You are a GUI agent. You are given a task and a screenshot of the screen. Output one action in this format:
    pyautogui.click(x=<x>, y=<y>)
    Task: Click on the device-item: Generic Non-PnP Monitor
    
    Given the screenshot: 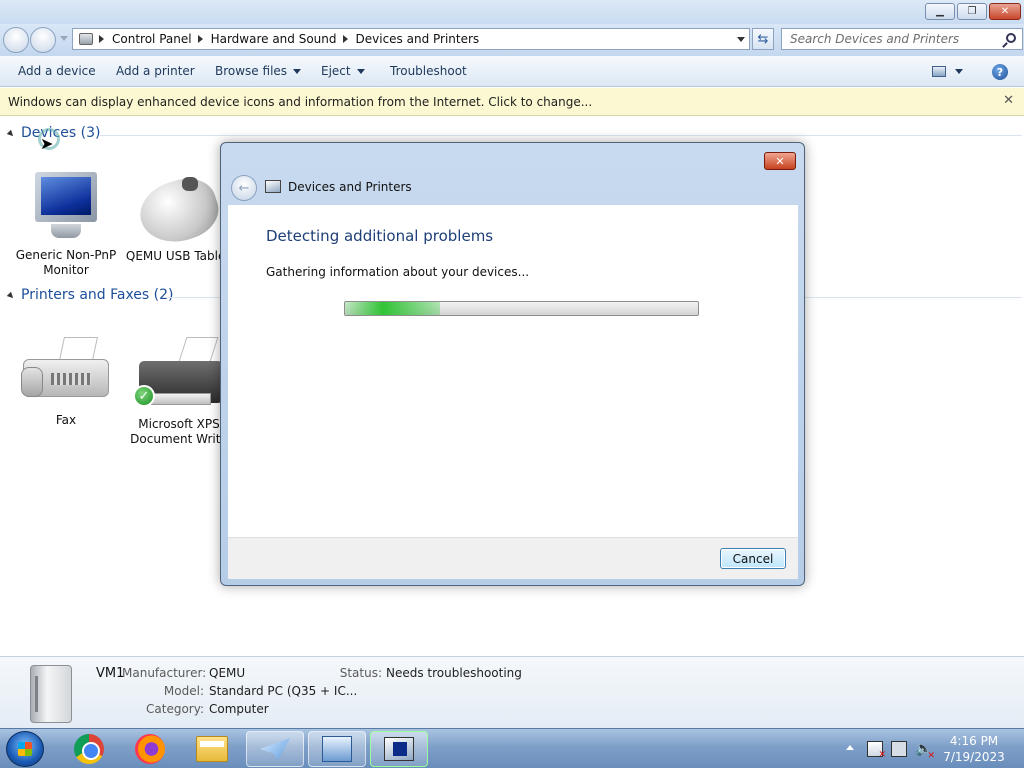 What is the action you would take?
    pyautogui.click(x=66, y=225)
    